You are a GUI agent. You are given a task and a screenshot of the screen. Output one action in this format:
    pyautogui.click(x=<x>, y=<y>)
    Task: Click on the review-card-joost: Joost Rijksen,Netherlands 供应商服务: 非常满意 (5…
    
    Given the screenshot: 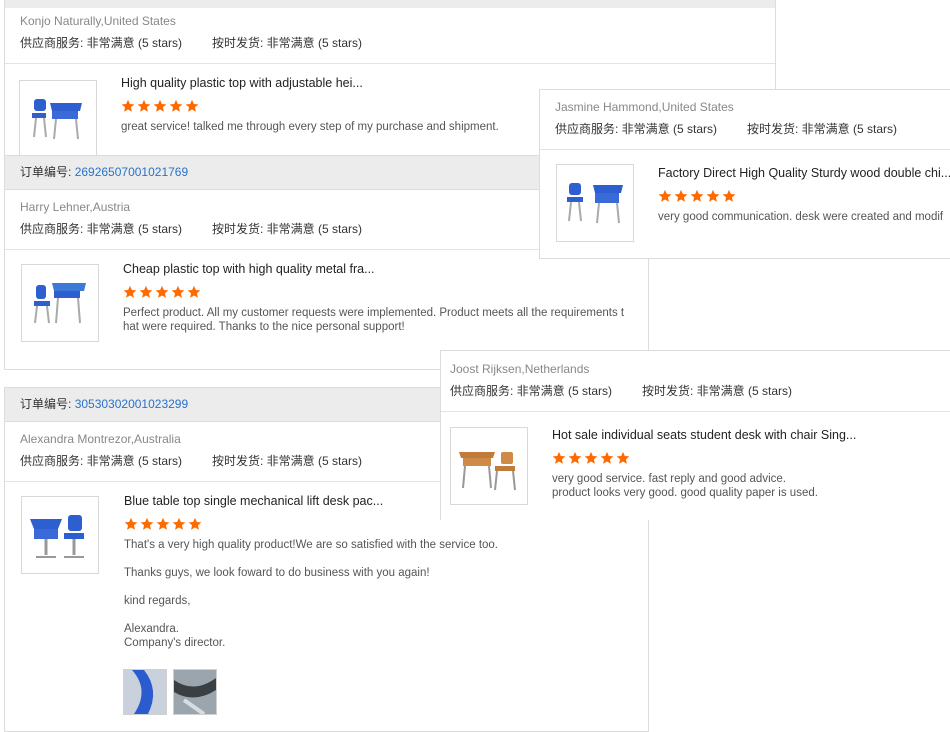 What is the action you would take?
    pyautogui.click(x=695, y=435)
    